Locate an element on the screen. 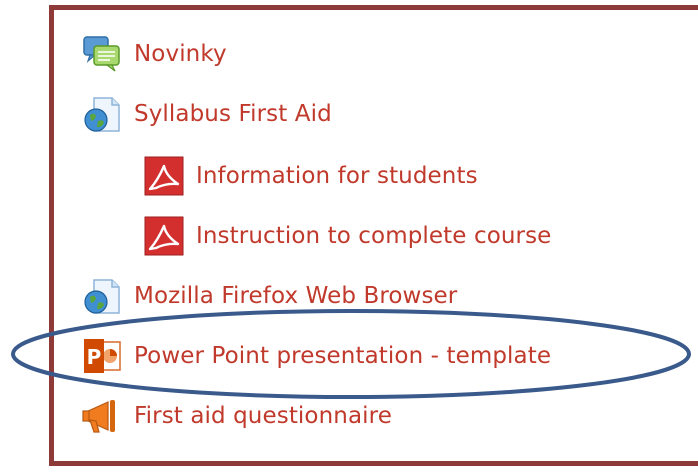 The height and width of the screenshot is (476, 698). activity-link-syllabus-first-aid: Syllabus First Aid is located at coordinates (207, 114).